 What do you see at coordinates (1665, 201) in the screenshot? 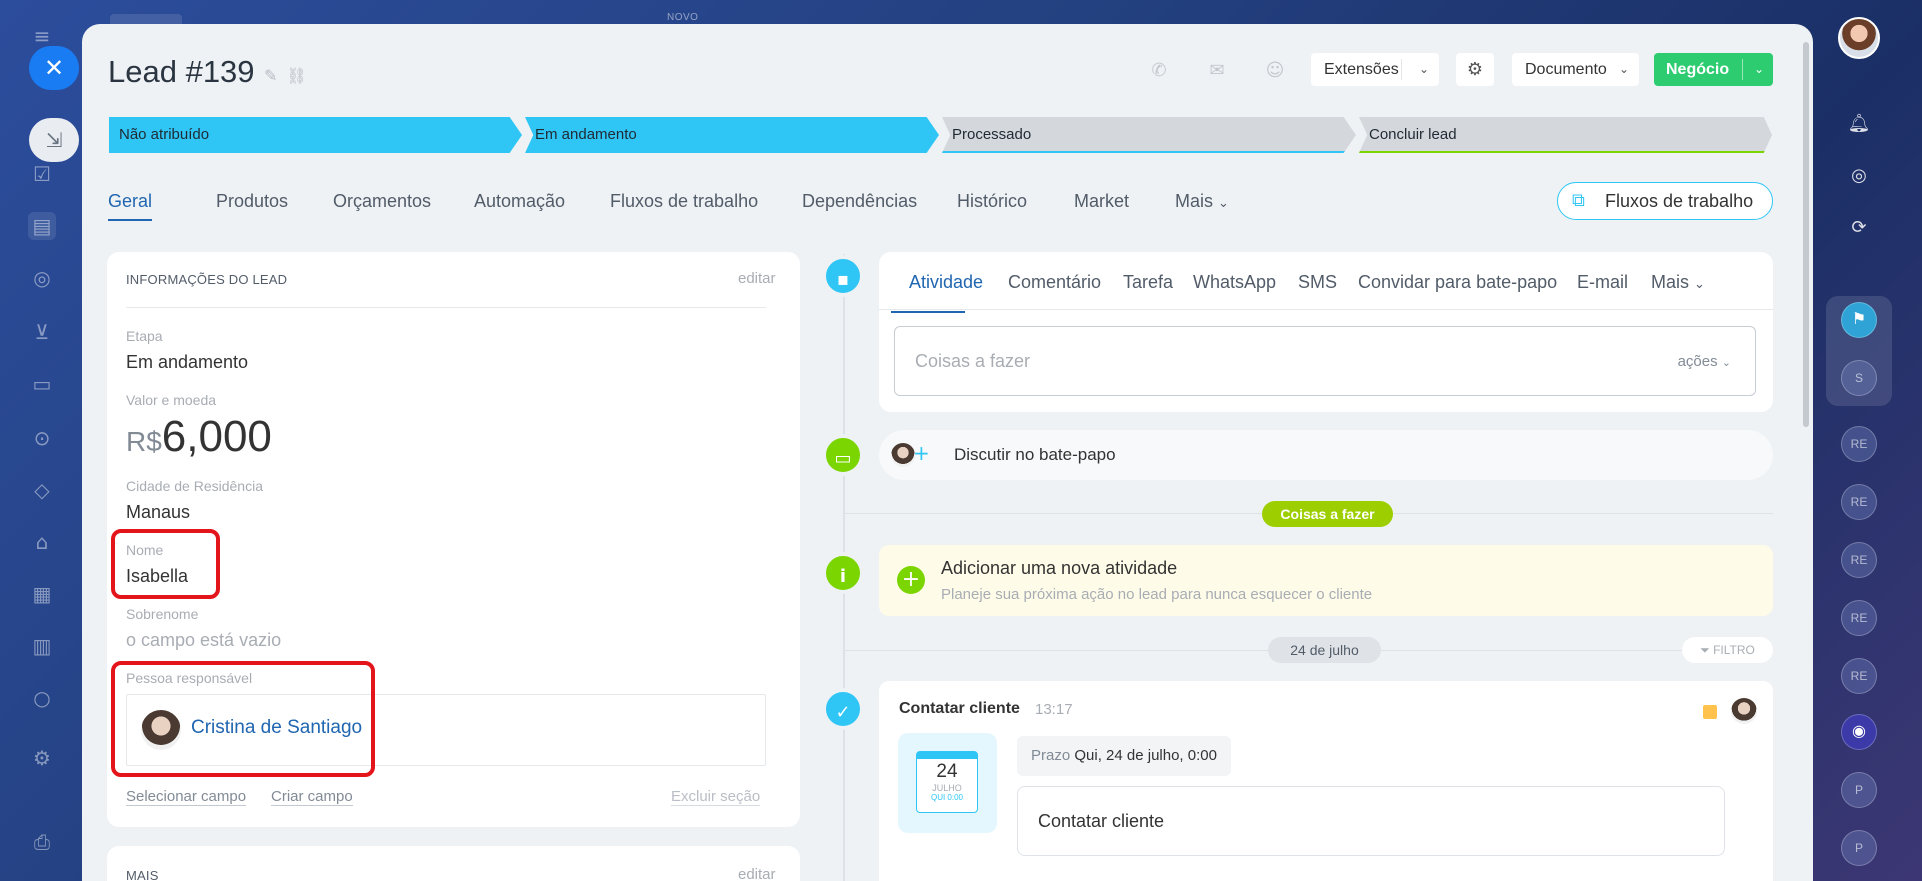
I see `workflows-button: ⧉ Fluxos de trabalho` at bounding box center [1665, 201].